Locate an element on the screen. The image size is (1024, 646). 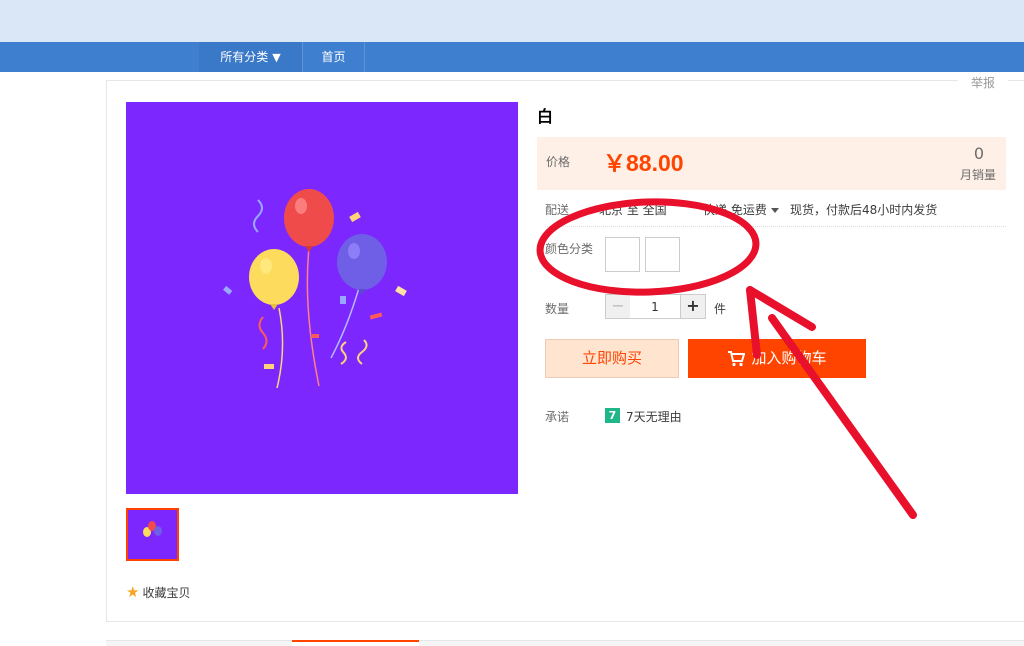
product-thumbnail is located at coordinates (152, 534).